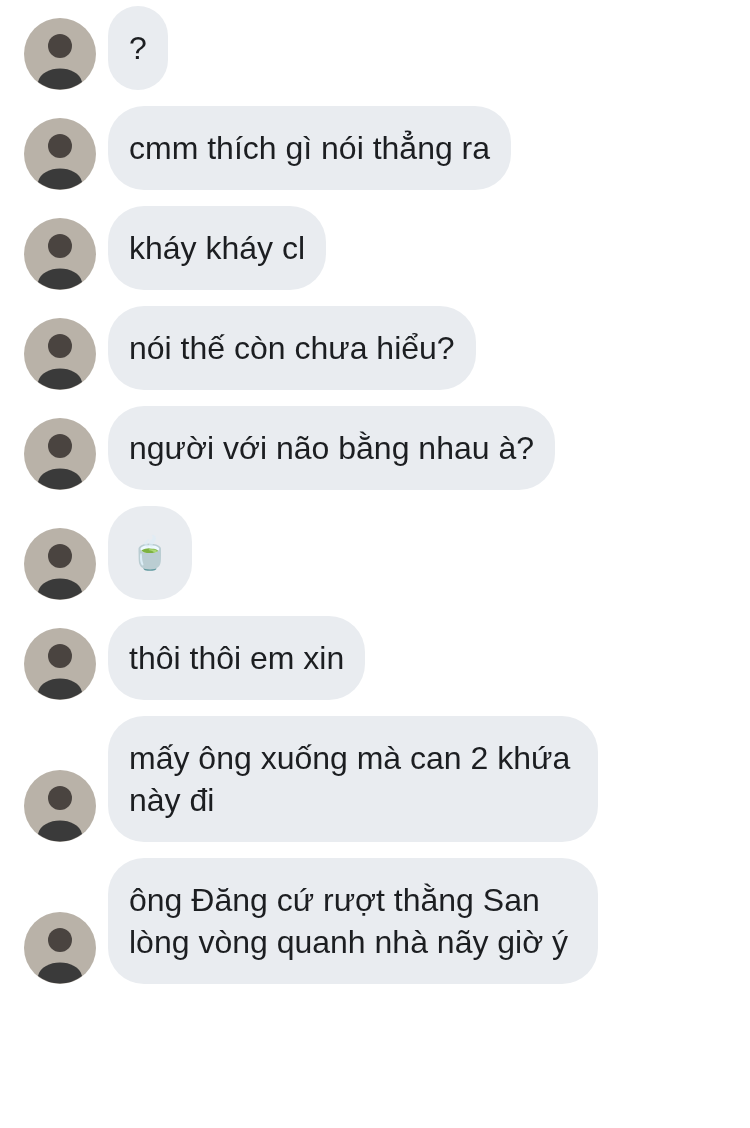 This screenshot has width=750, height=1128. Describe the element at coordinates (150, 553) in the screenshot. I see `emoji-message: 🍵` at that location.